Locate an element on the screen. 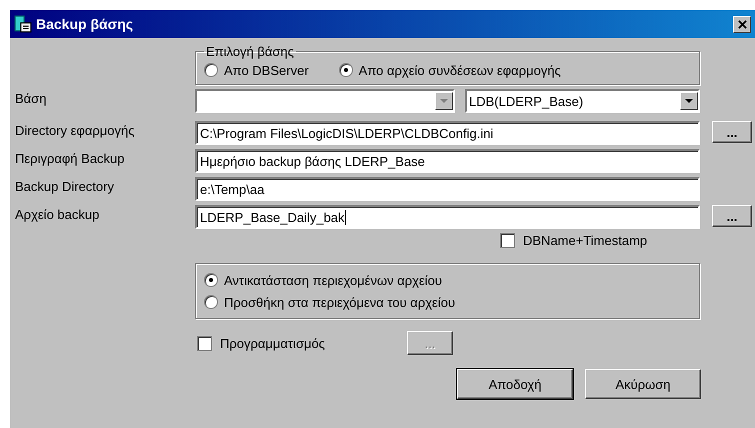 This screenshot has width=755, height=428. radio-option: Προσθήκη στα περιεχόμενα του αρχείου is located at coordinates (446, 302).